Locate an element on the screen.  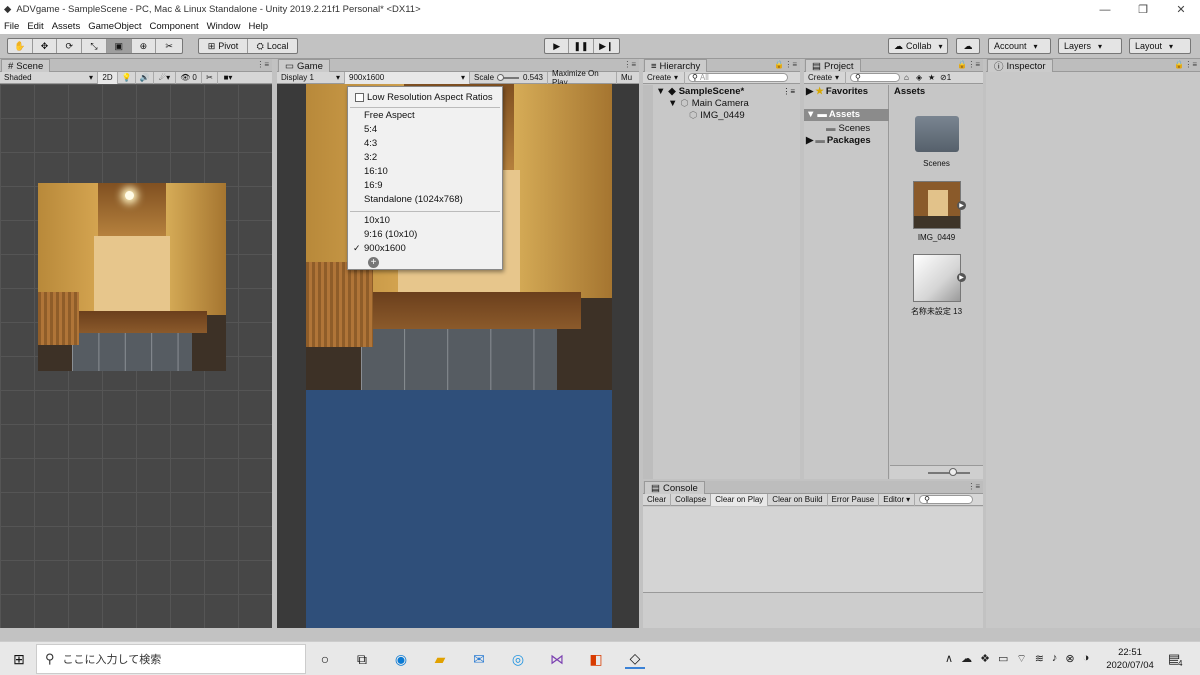
console-clear-on-play-button: Clear on Play is located at coordinates (740, 499).